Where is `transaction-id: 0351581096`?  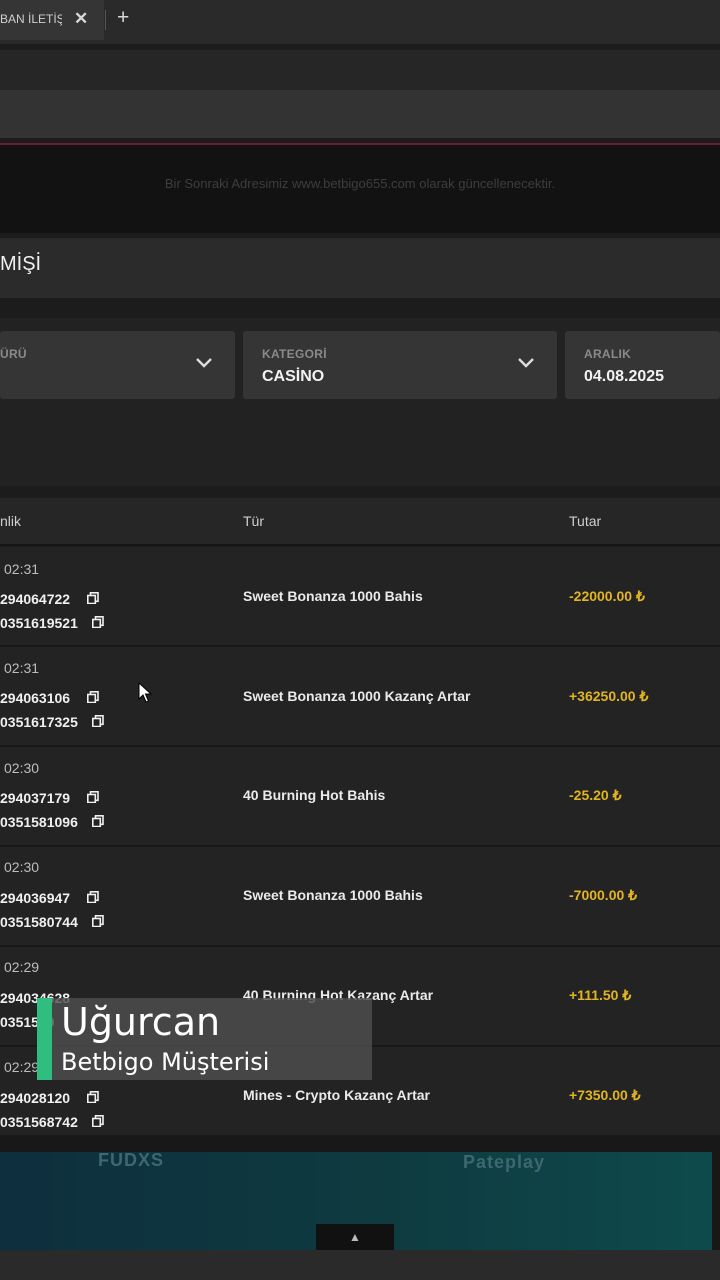 transaction-id: 0351581096 is located at coordinates (39, 822).